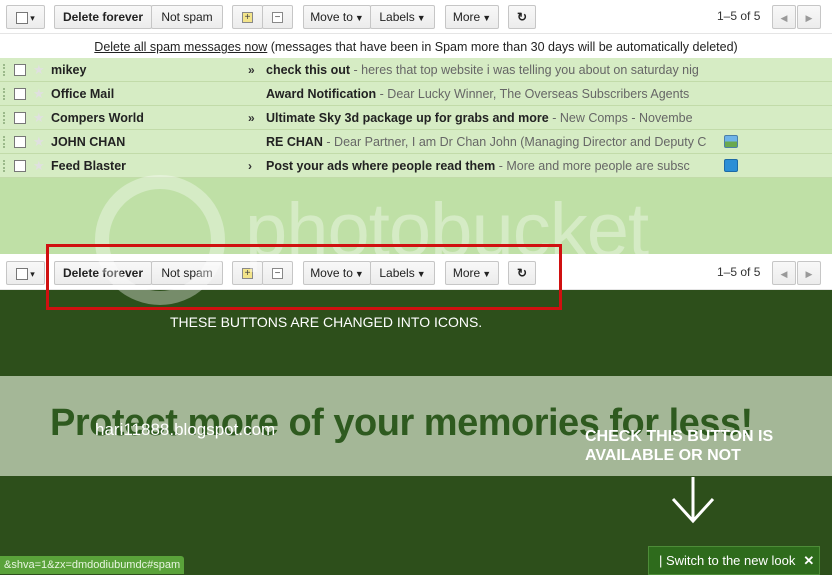 The height and width of the screenshot is (575, 832). What do you see at coordinates (103, 17) in the screenshot?
I see `delete-forever-button: Delete forever` at bounding box center [103, 17].